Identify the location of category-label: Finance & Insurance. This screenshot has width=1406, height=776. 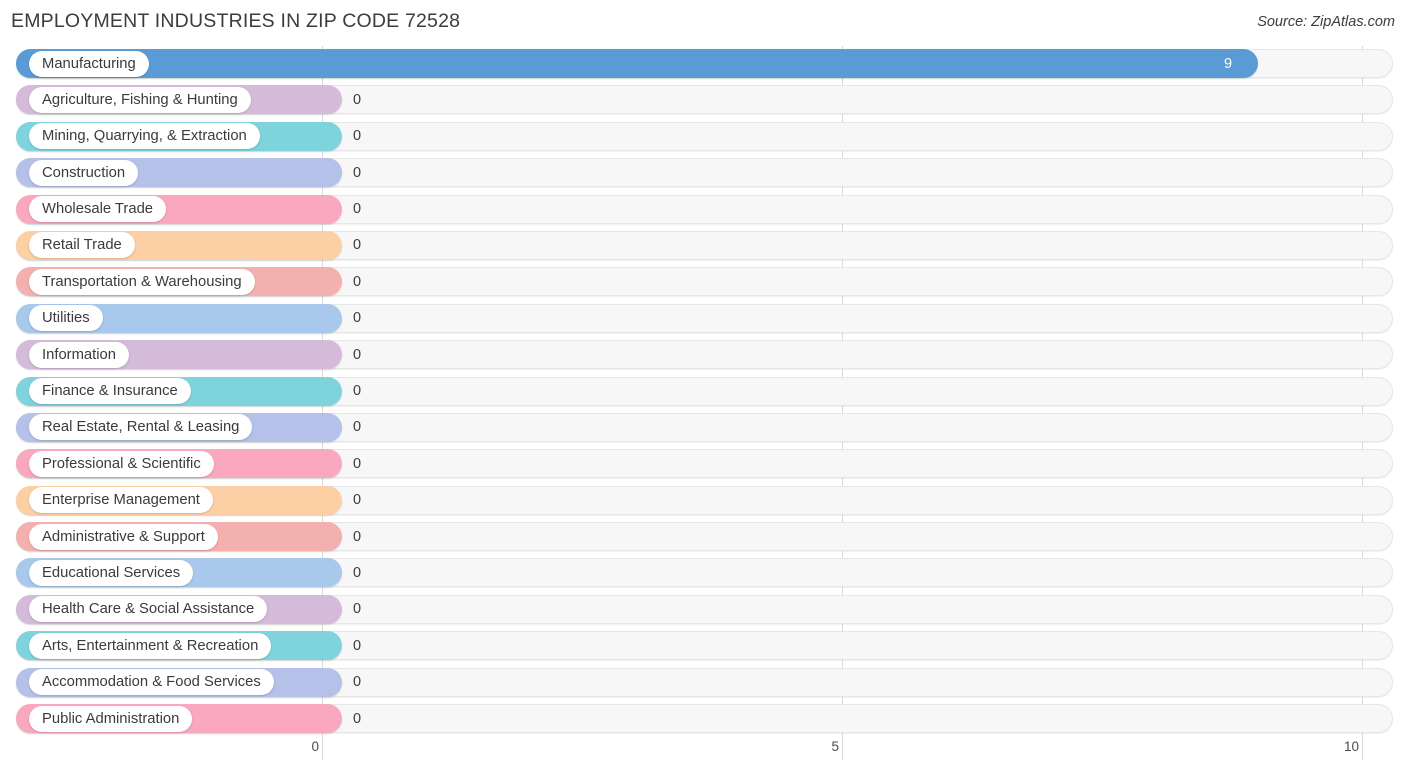
(110, 391).